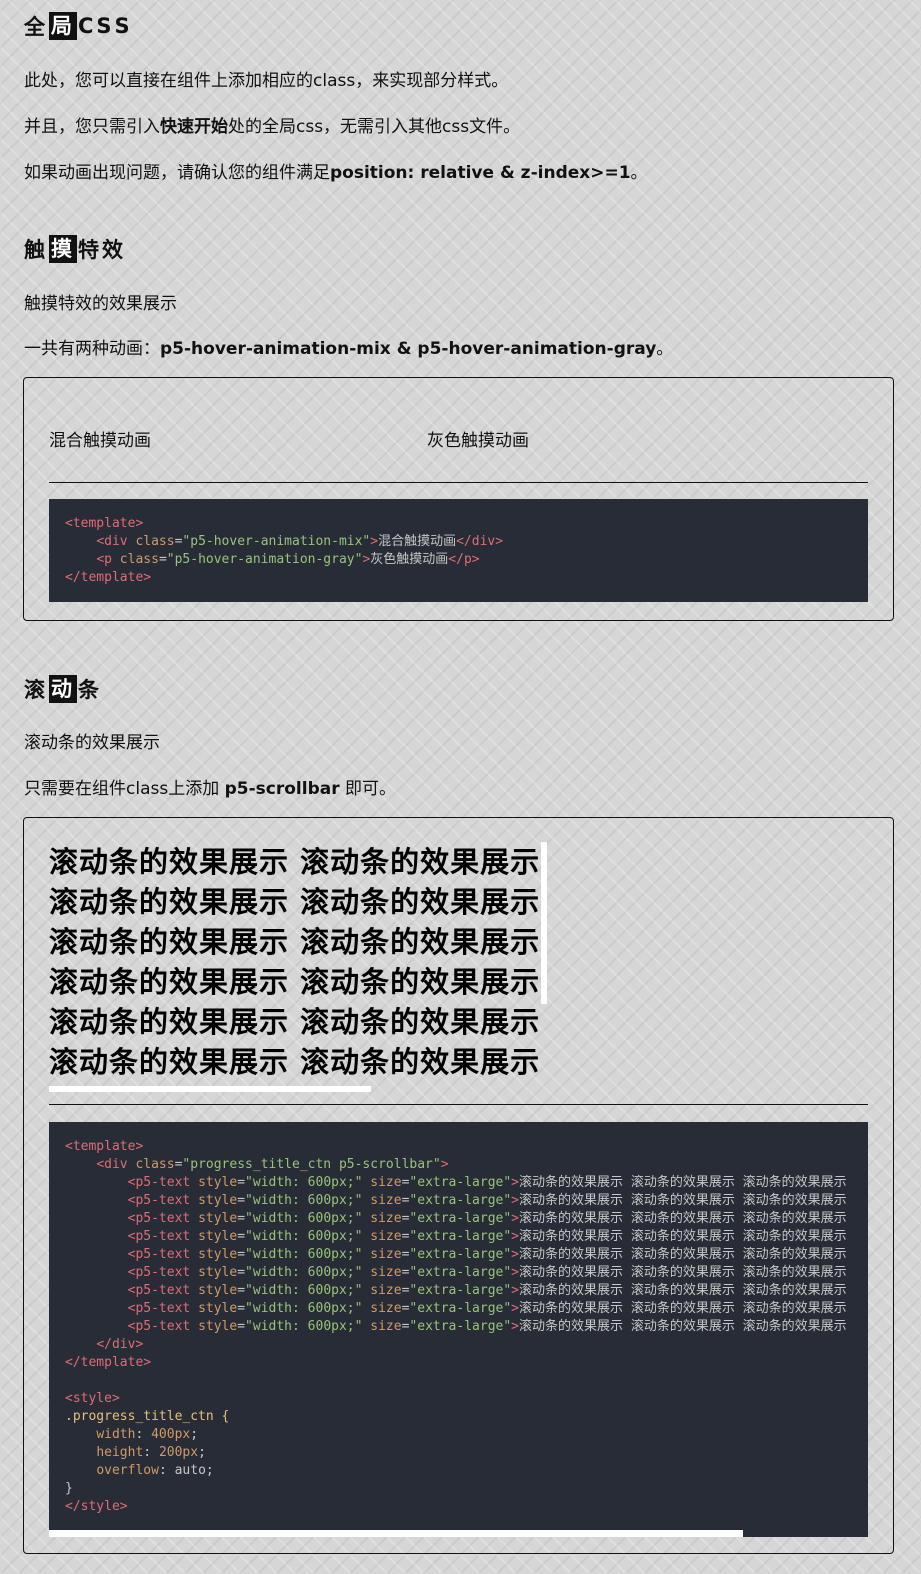 The height and width of the screenshot is (1574, 921). What do you see at coordinates (460, 249) in the screenshot?
I see `touch-section: 触 摸 特 效` at bounding box center [460, 249].